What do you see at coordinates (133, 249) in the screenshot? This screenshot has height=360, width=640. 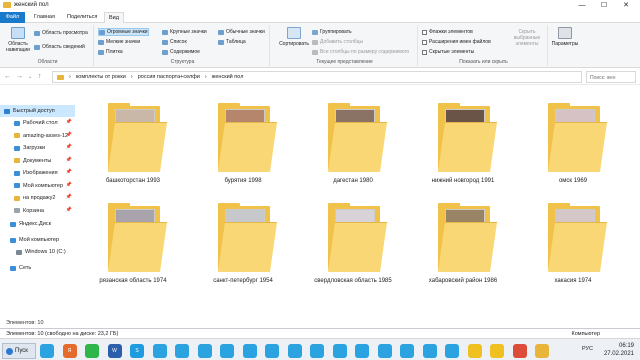 I see `folder-item: рязанская область 1974` at bounding box center [133, 249].